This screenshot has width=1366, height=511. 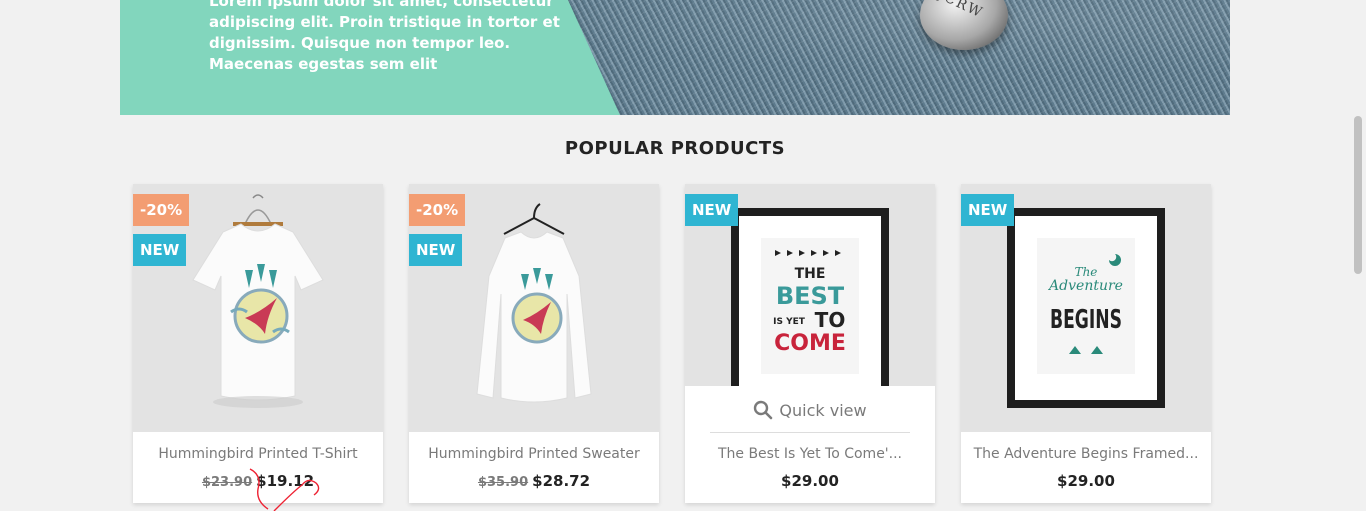 What do you see at coordinates (534, 467) in the screenshot?
I see `product-info: Hummingbird Printed Sweater $35.90 $28.72` at bounding box center [534, 467].